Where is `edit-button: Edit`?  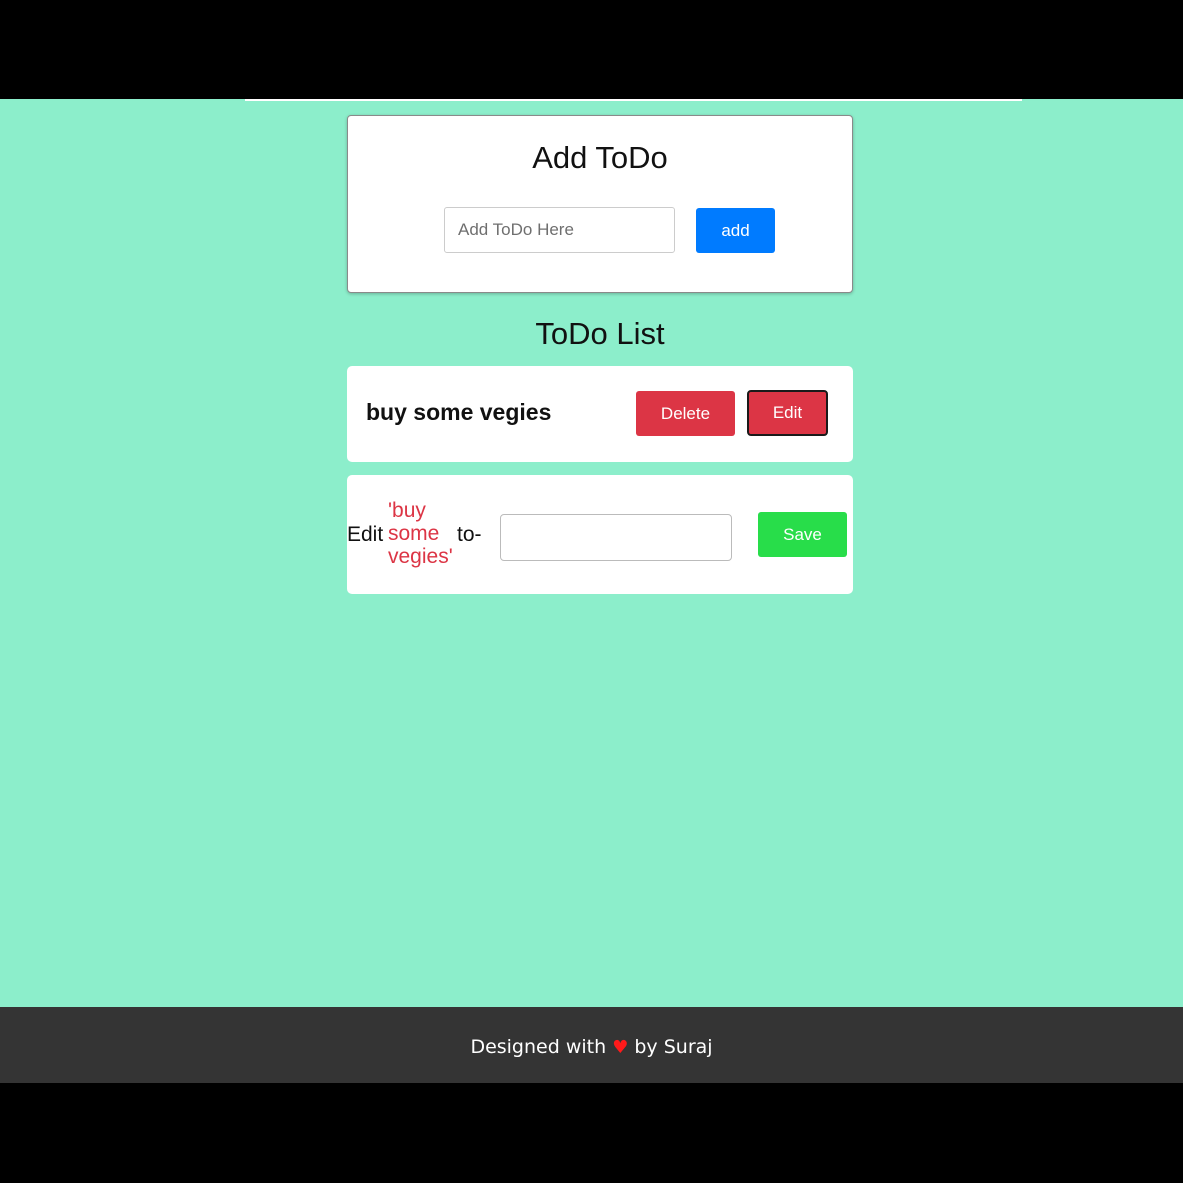 edit-button: Edit is located at coordinates (787, 413).